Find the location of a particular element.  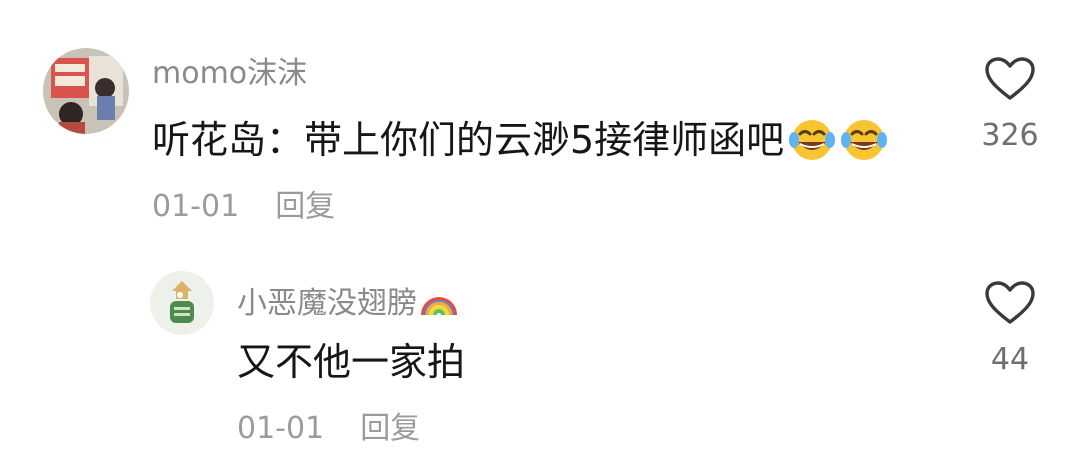

username: momo沫沫 is located at coordinates (229, 74).